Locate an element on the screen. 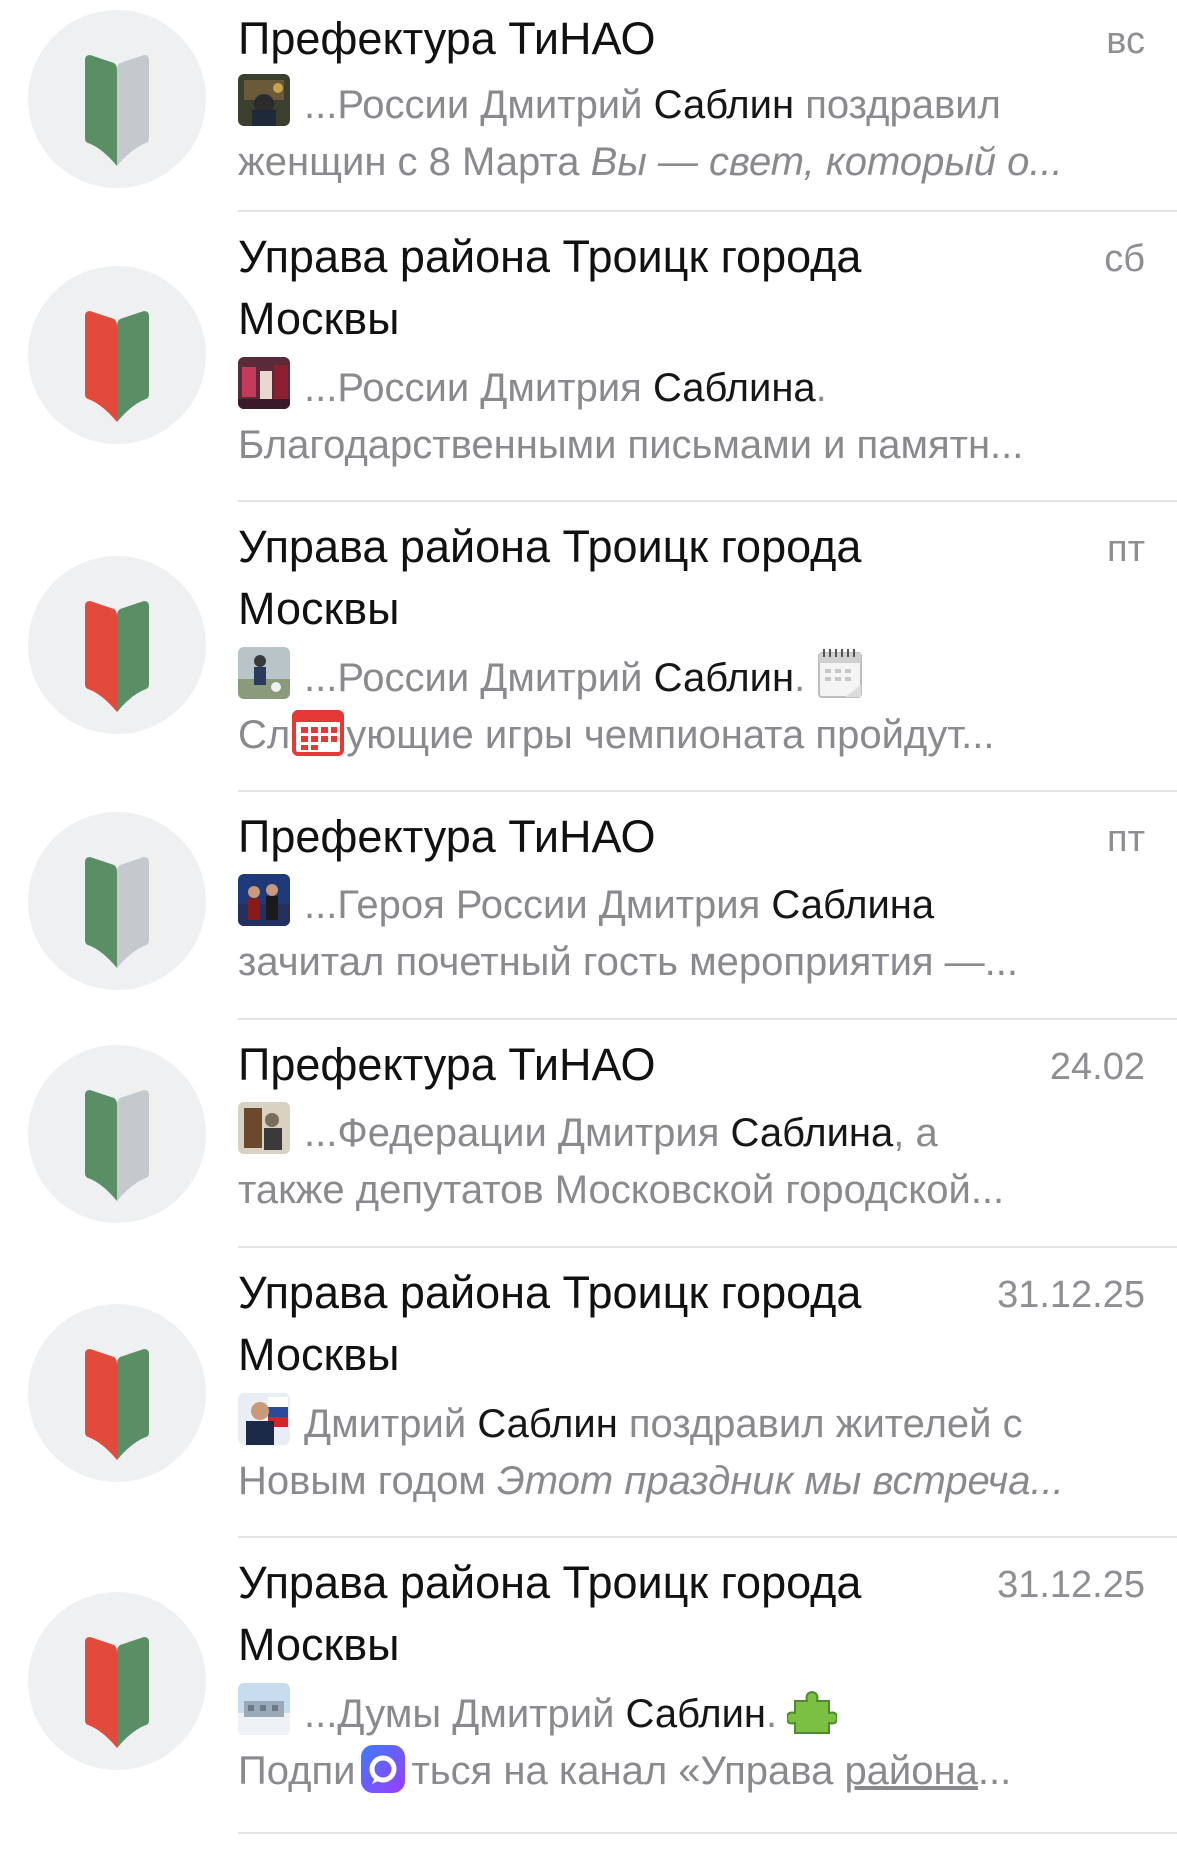 The height and width of the screenshot is (1856, 1177). chat-date: сб is located at coordinates (1124, 259).